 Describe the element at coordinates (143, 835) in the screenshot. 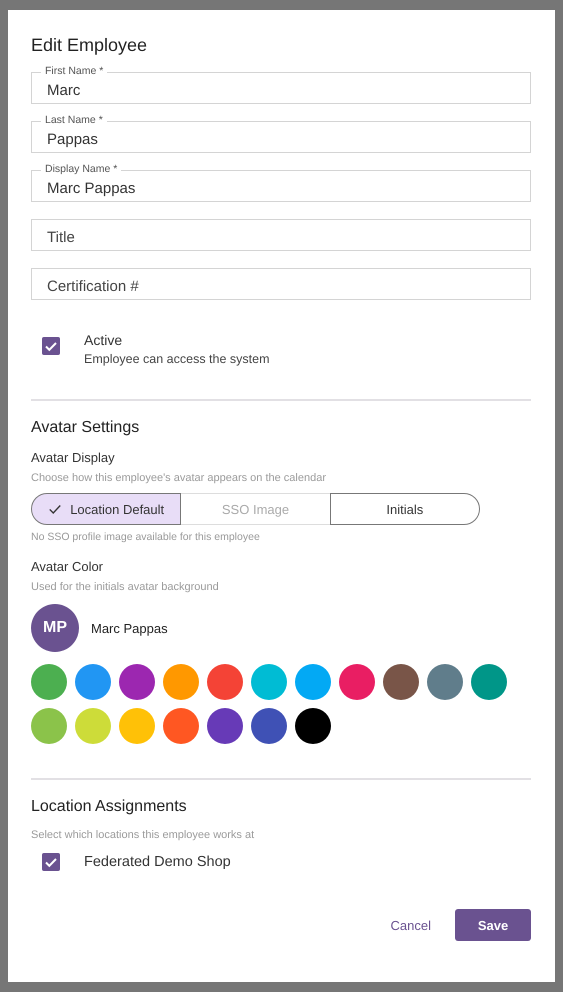

I see `hint-text: Select which locations this employee works at` at that location.